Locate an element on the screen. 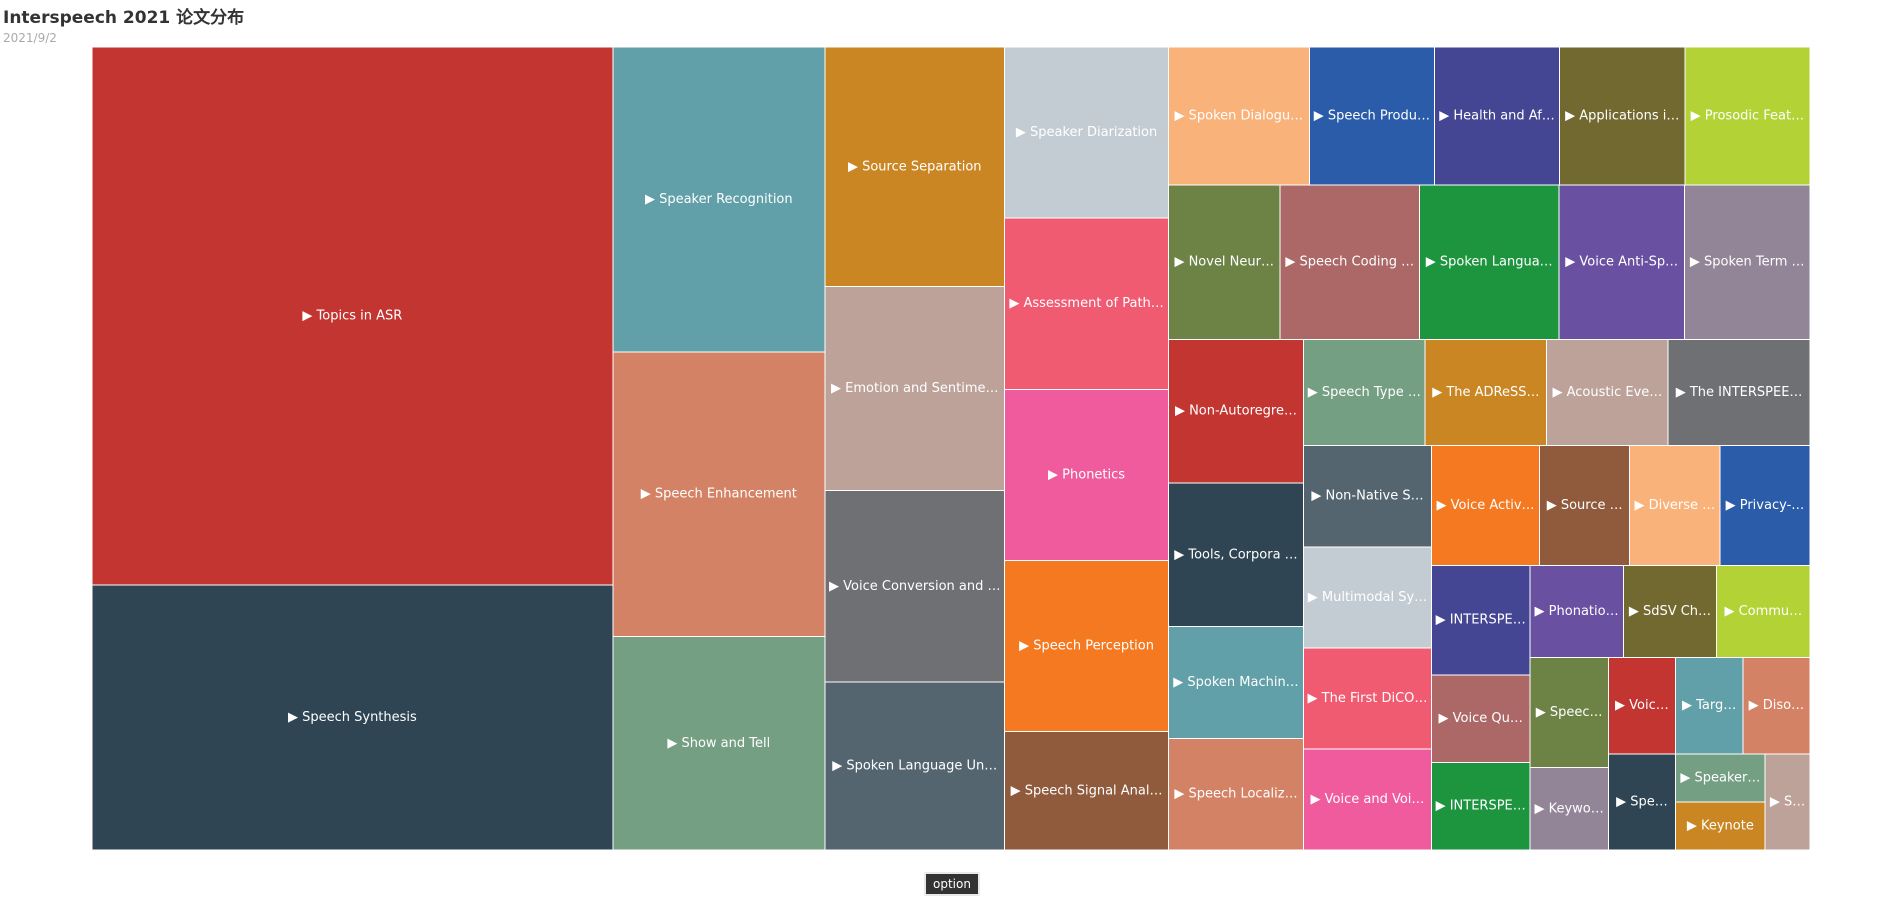 The height and width of the screenshot is (912, 1878). treemap-tile-label: ▶ Keynote is located at coordinates (1720, 825).